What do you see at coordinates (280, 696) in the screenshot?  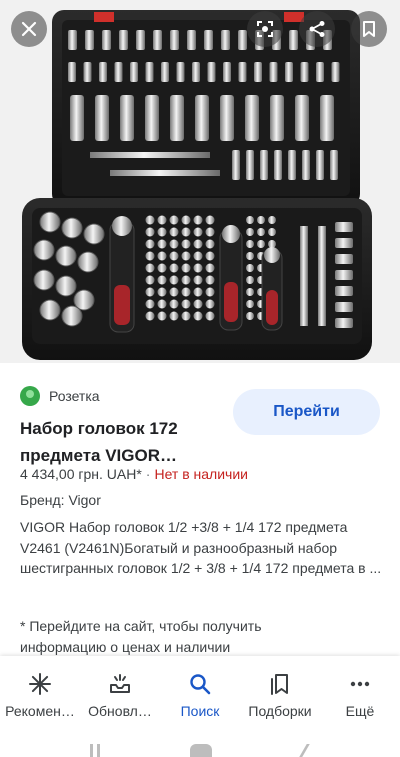 I see `nav-item-collections: Подборки` at bounding box center [280, 696].